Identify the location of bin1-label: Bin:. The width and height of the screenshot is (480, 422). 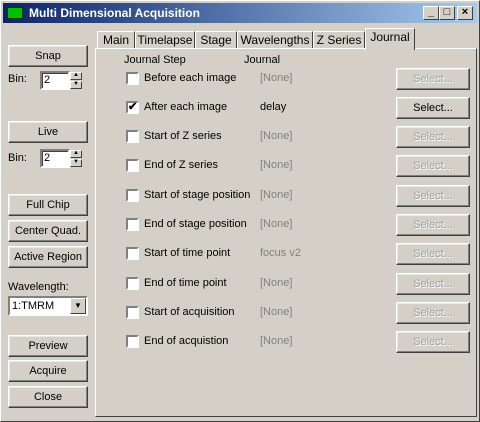
(17, 79).